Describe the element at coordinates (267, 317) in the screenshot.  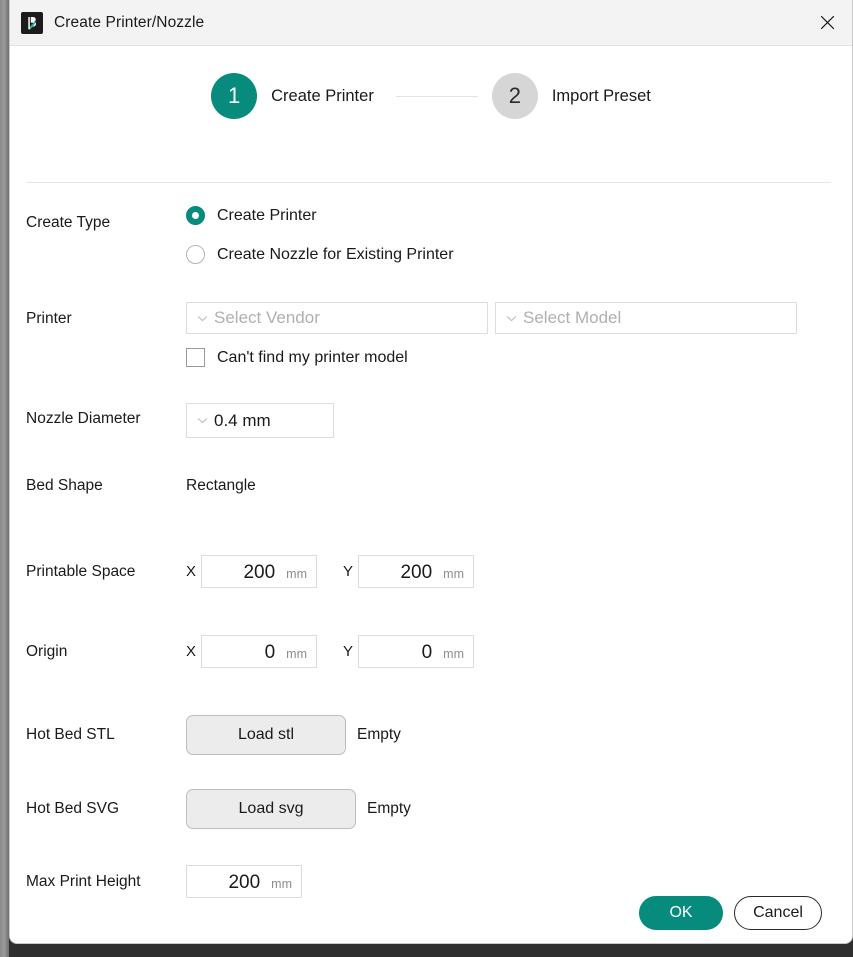
I see `select-vendor-text: Select Vendor` at that location.